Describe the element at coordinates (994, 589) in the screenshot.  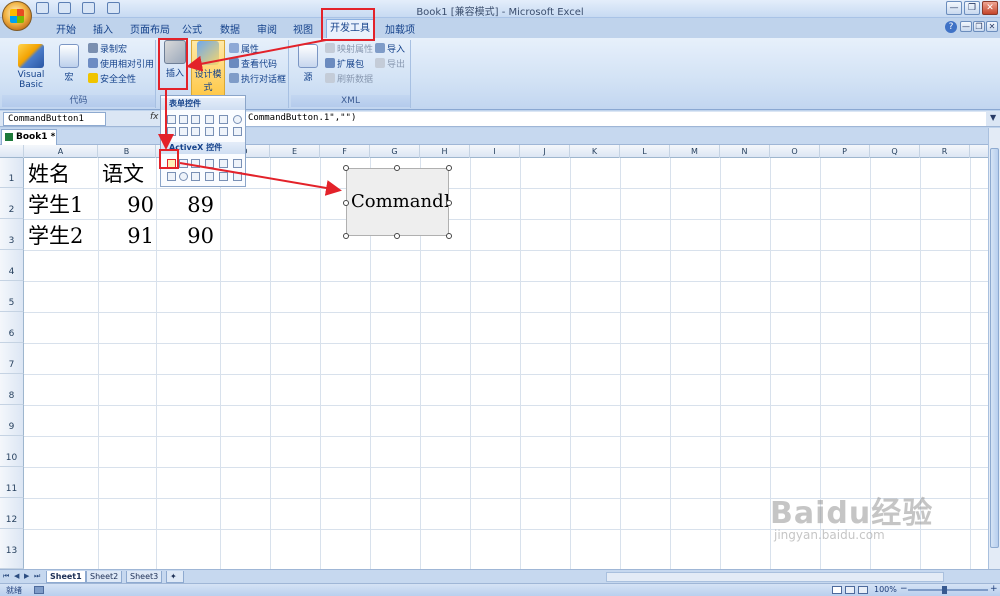
I see `zoom-in-icon: +` at that location.